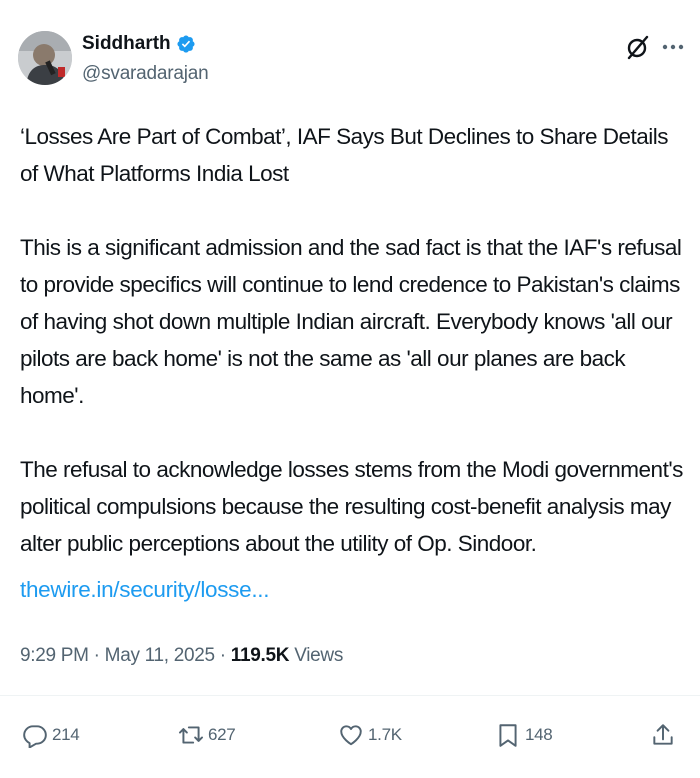 The height and width of the screenshot is (778, 700). I want to click on action-bar: 214 627 1.7K 148, so click(350, 742).